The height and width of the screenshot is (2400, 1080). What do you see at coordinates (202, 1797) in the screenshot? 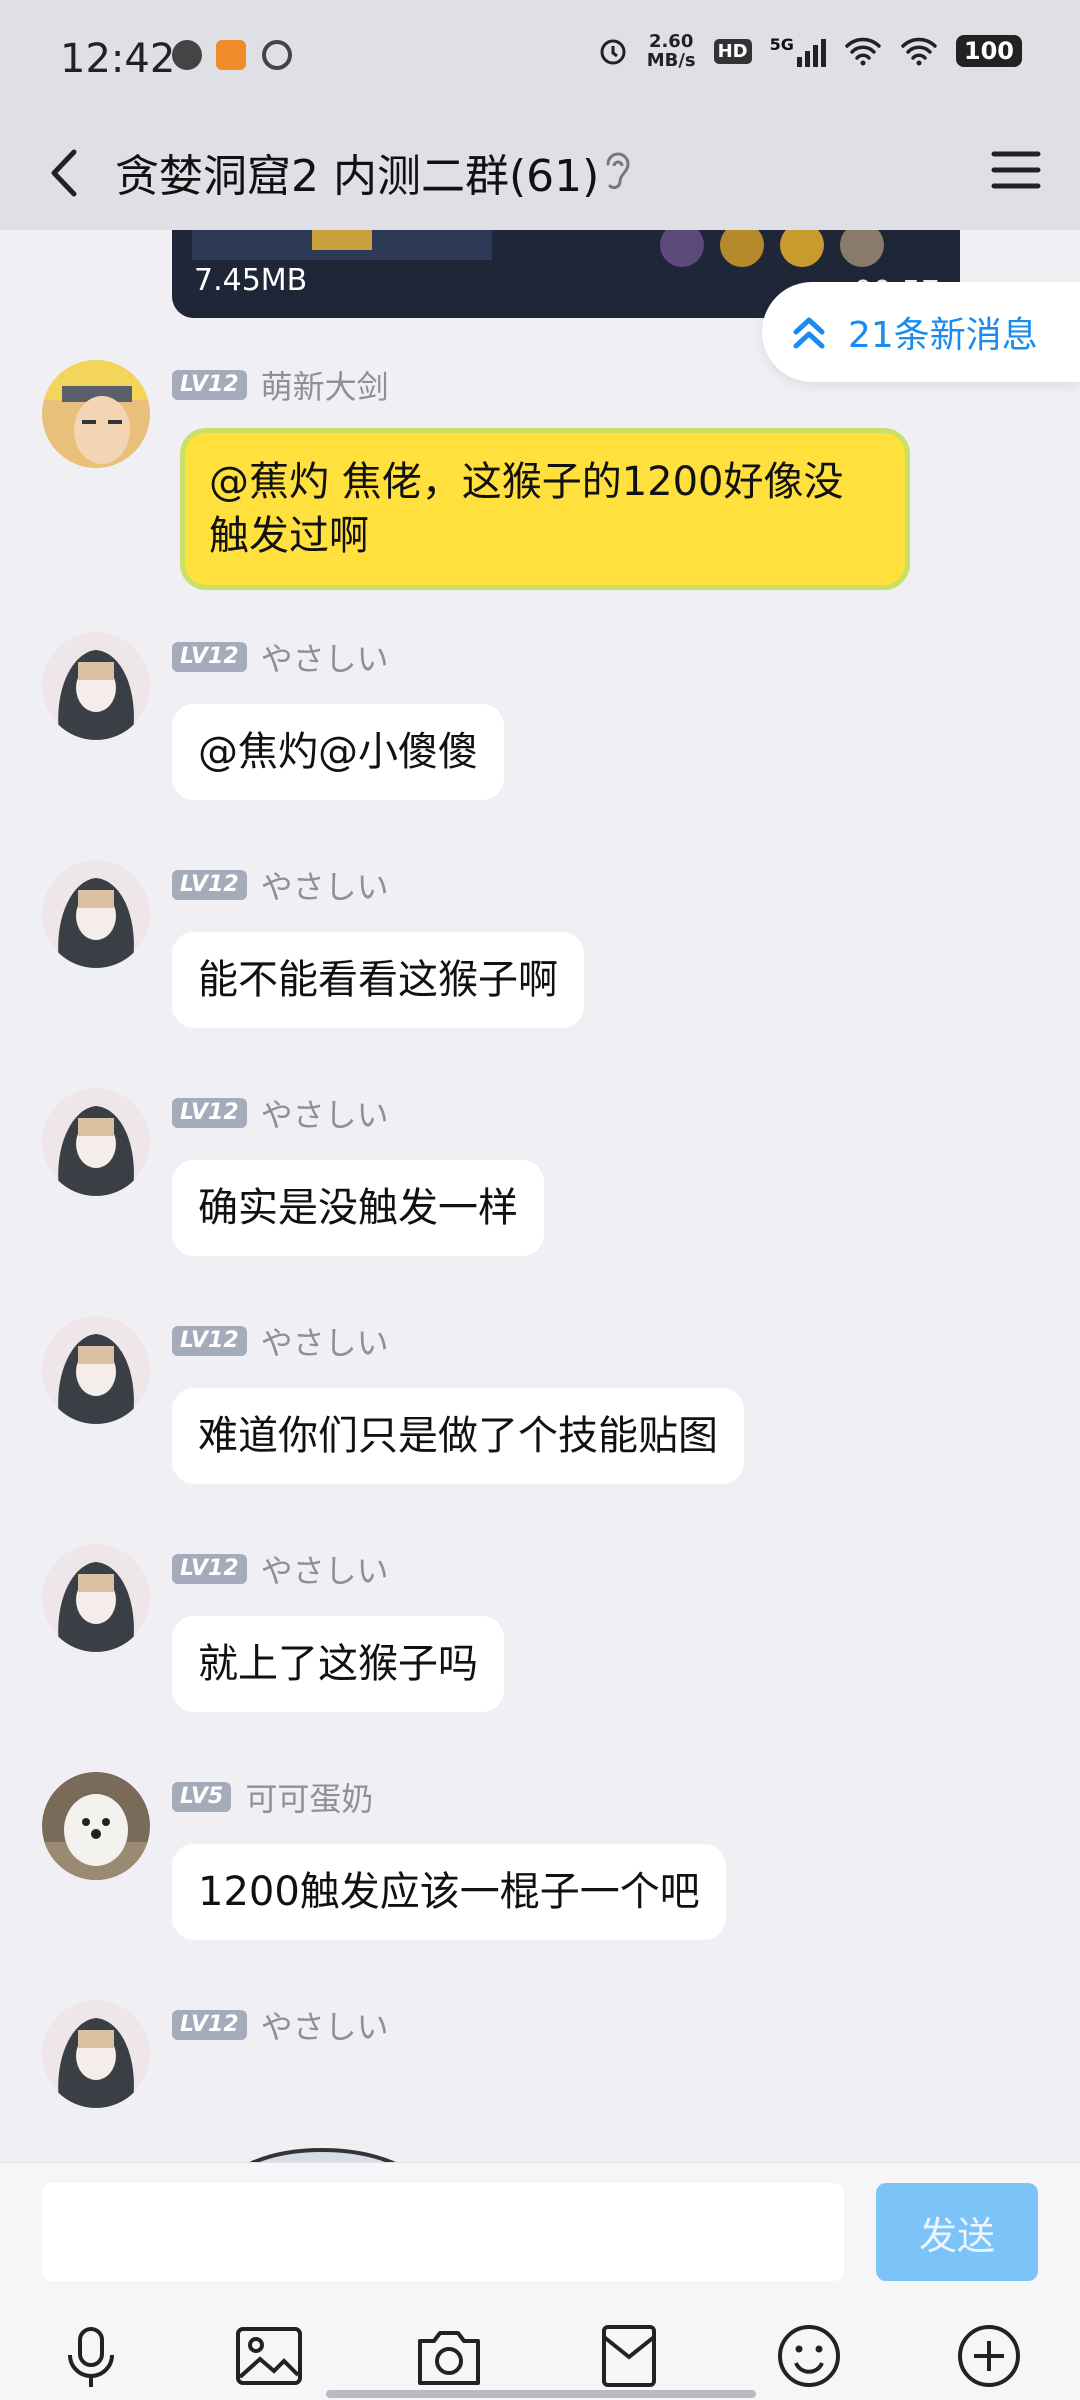
I see `level-badge: LV5` at bounding box center [202, 1797].